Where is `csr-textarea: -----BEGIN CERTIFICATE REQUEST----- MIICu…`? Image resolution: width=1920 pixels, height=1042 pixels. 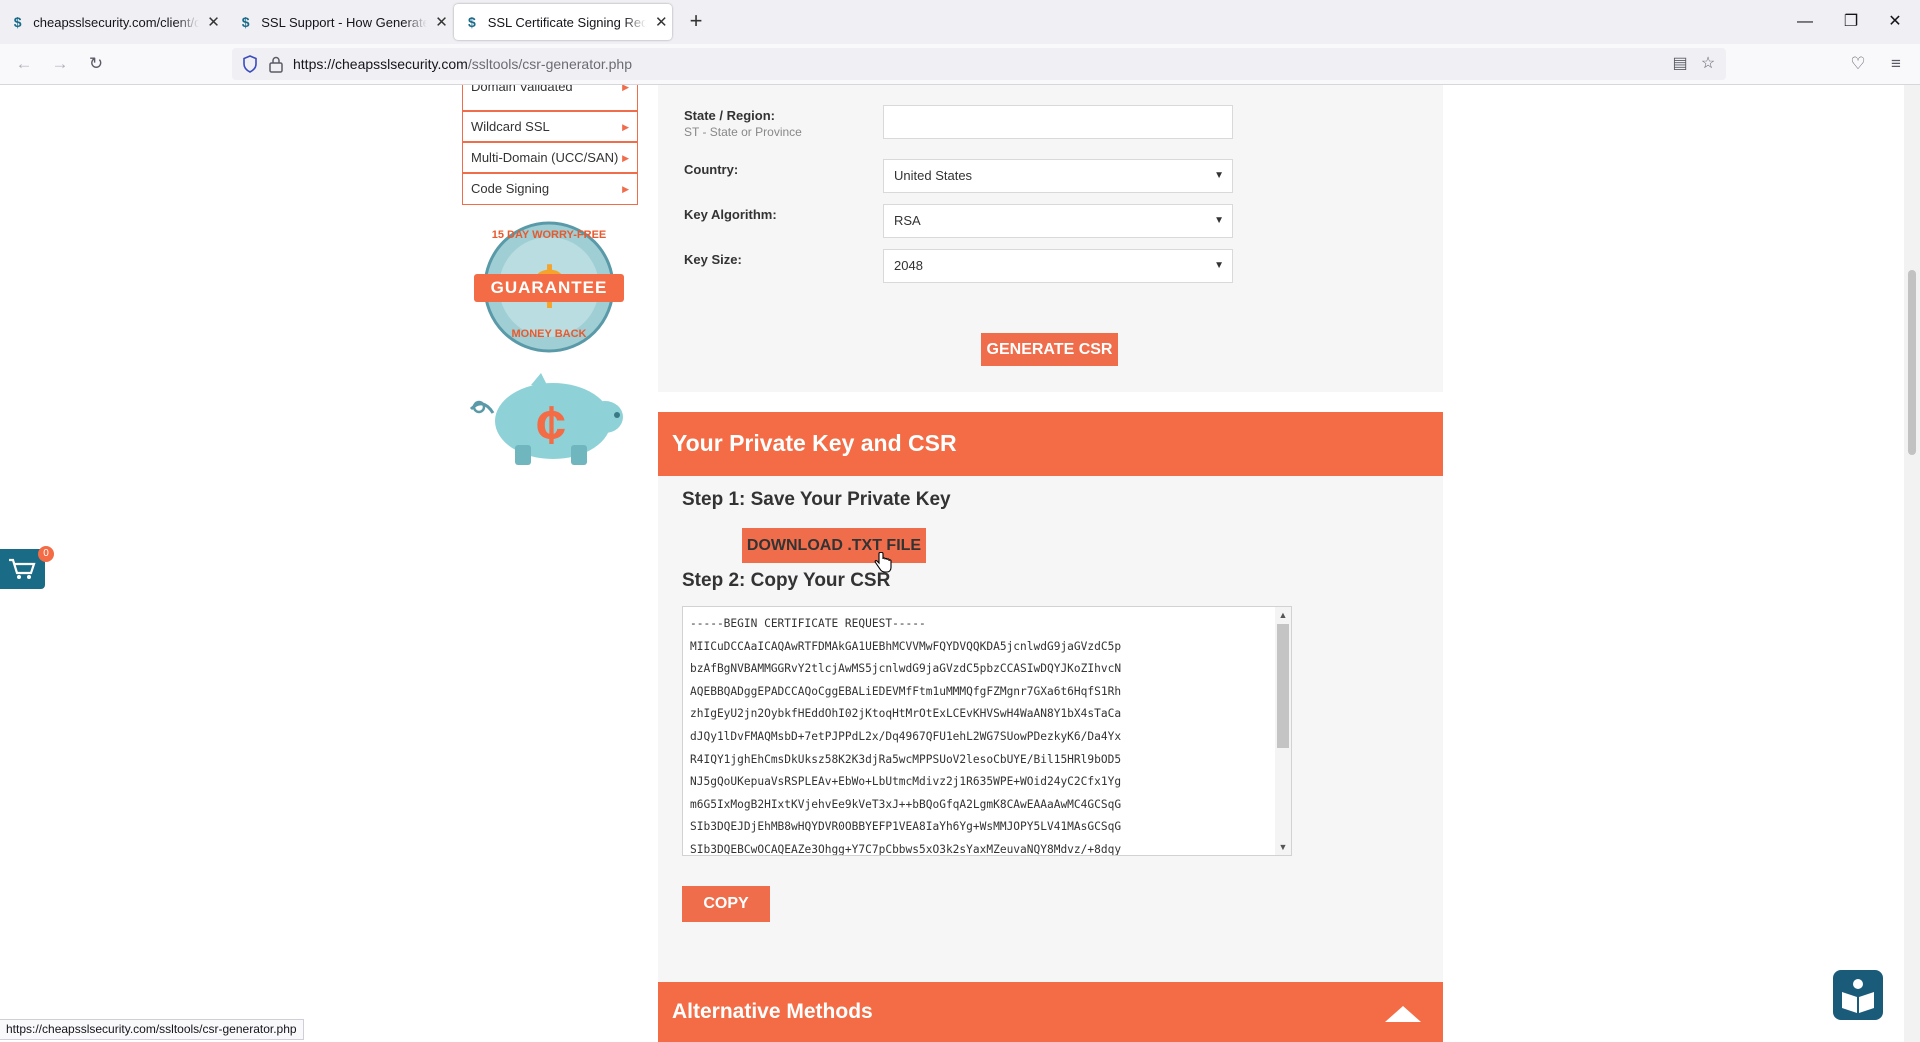 csr-textarea: -----BEGIN CERTIFICATE REQUEST----- MIICu… is located at coordinates (987, 731).